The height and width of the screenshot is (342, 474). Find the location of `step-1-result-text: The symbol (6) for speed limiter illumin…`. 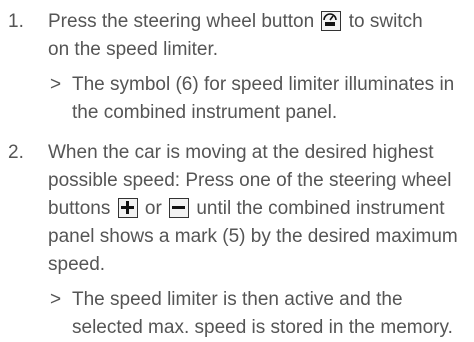

step-1-result-text: The symbol (6) for speed limiter illumin… is located at coordinates (263, 98).